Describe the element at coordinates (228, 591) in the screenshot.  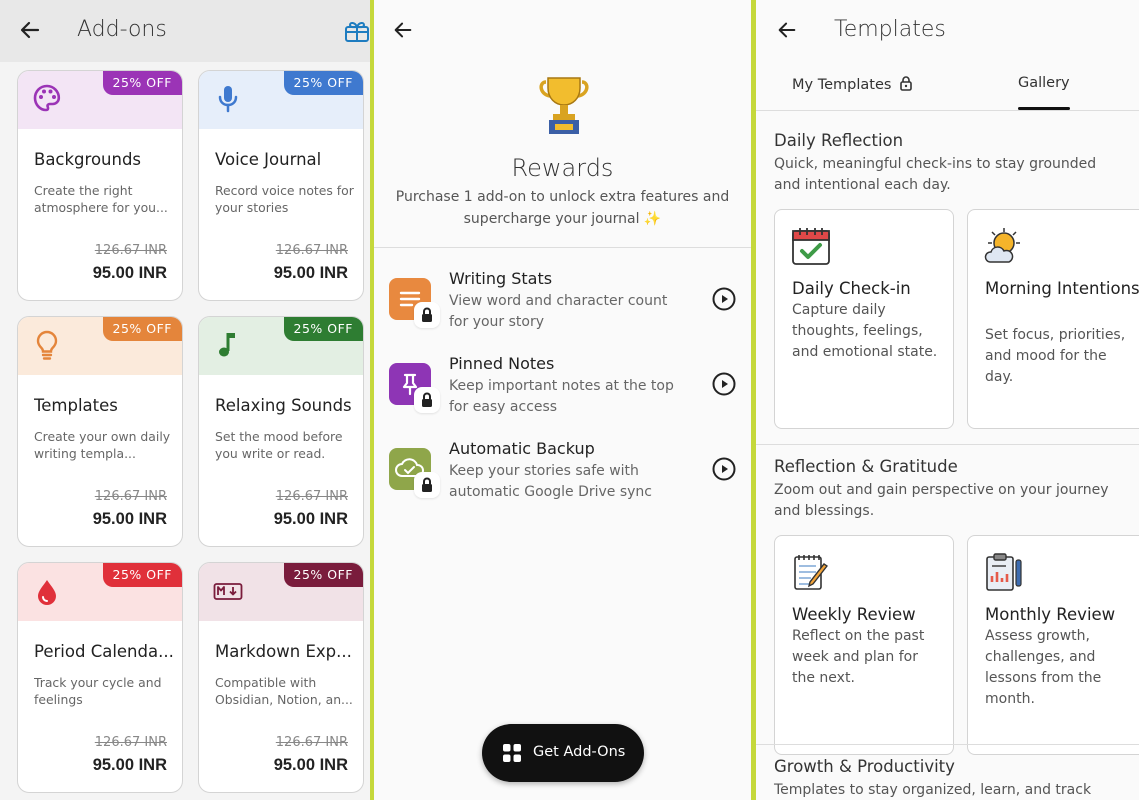
I see `markdown-icon` at that location.